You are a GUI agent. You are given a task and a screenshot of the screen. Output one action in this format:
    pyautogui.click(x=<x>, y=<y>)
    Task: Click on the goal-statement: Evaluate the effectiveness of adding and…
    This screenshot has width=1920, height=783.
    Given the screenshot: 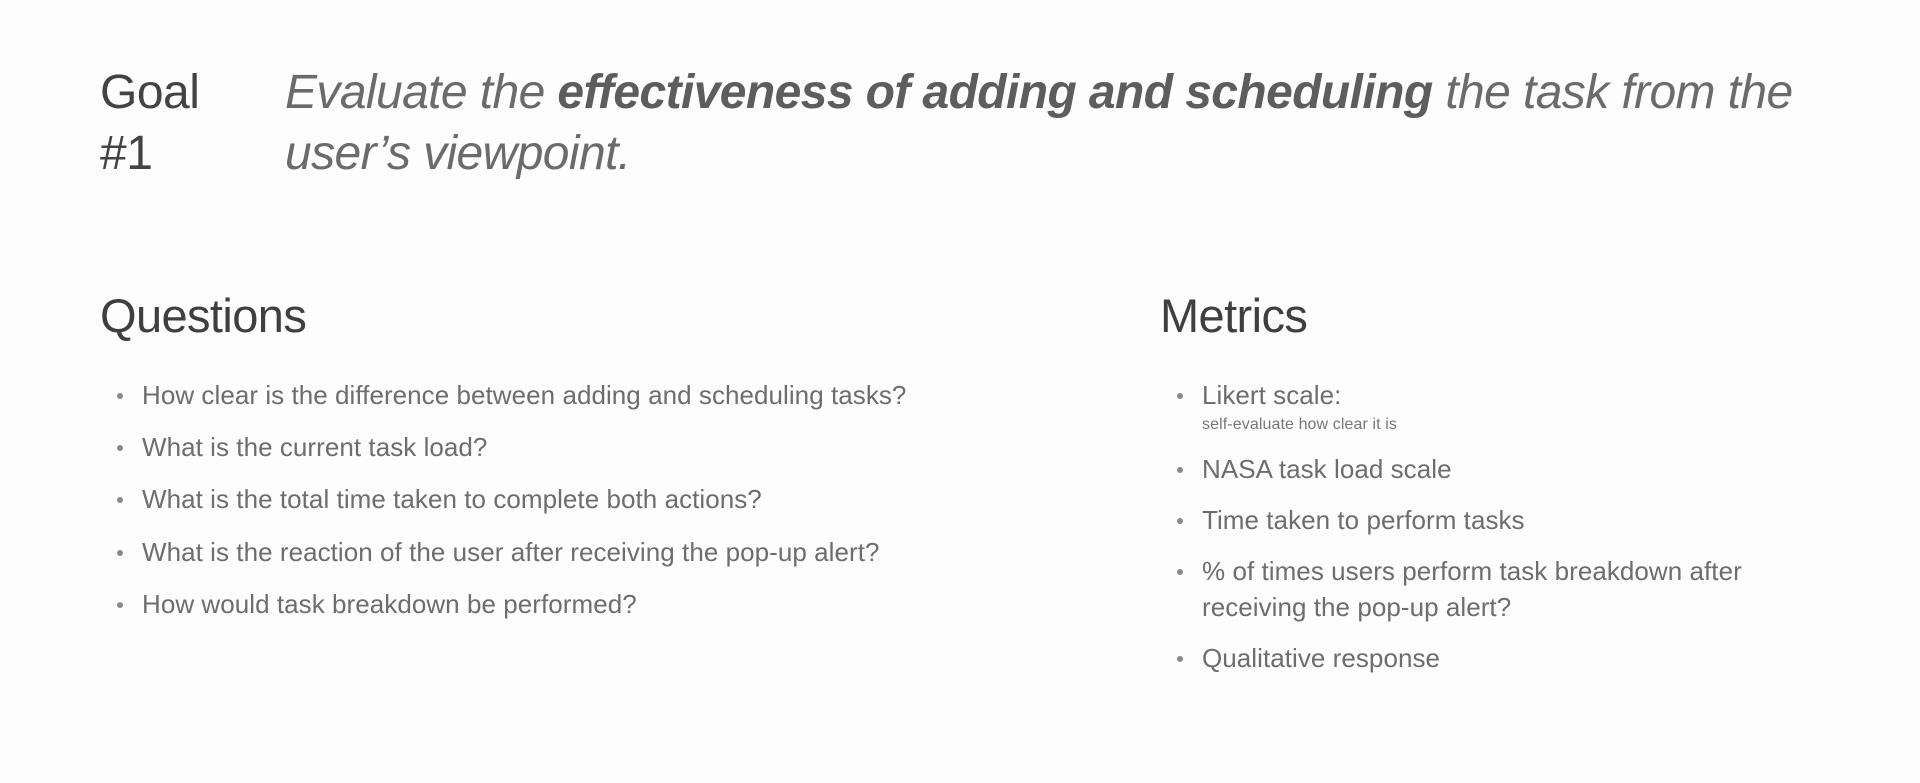 What is the action you would take?
    pyautogui.click(x=1082, y=123)
    